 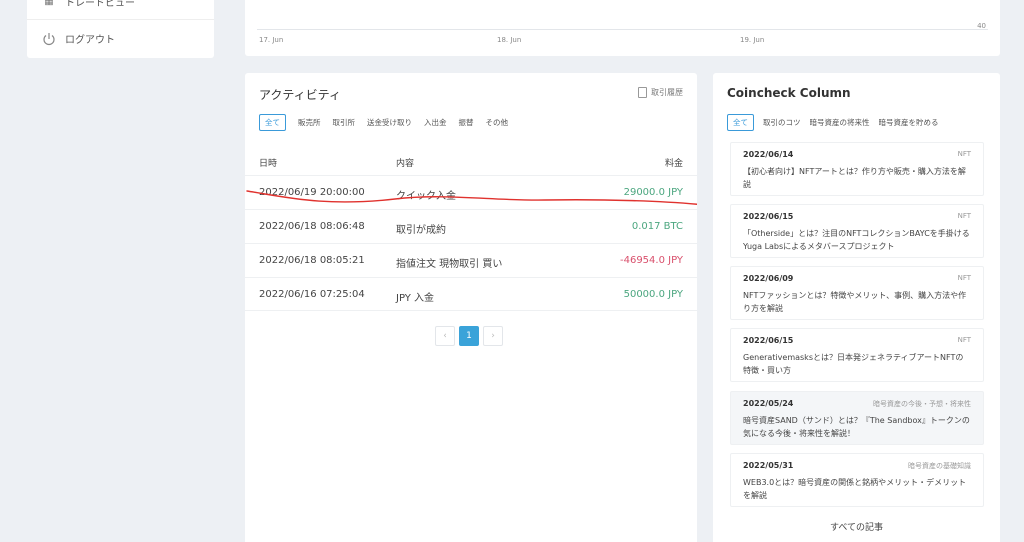 What do you see at coordinates (855, 302) in the screenshot?
I see `article-title: NFTファッションとは？特徴やメリット、事例、購入方法や作り方を解説` at bounding box center [855, 302].